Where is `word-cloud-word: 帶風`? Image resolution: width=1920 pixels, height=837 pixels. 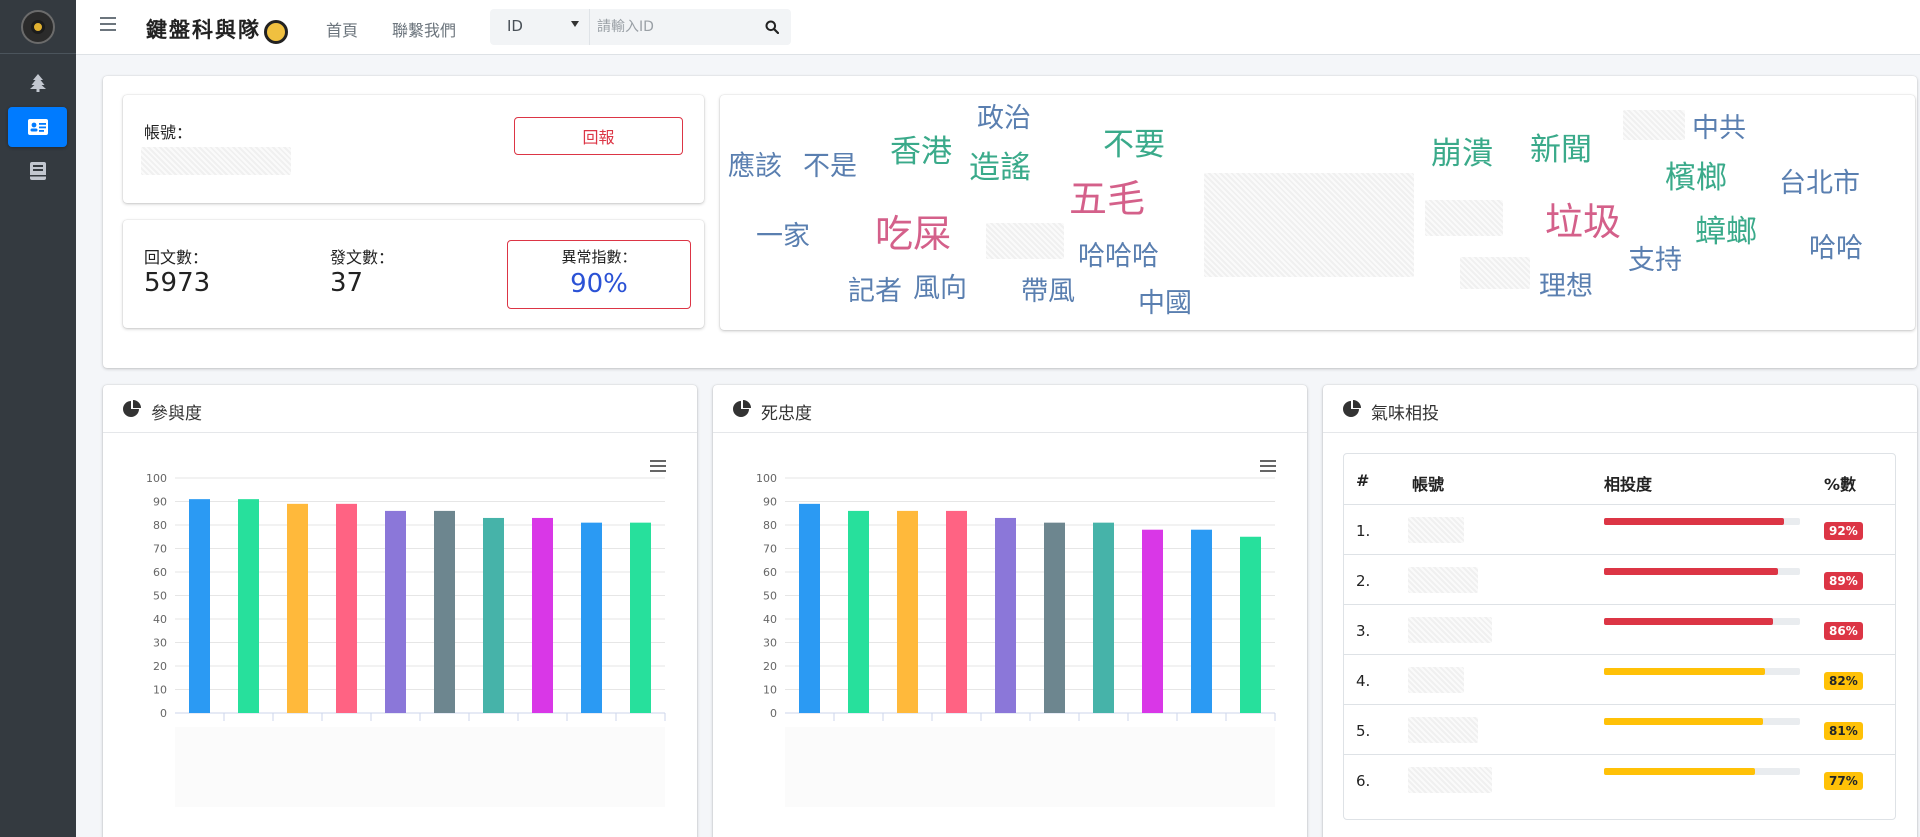
word-cloud-word: 帶風 is located at coordinates (1048, 291).